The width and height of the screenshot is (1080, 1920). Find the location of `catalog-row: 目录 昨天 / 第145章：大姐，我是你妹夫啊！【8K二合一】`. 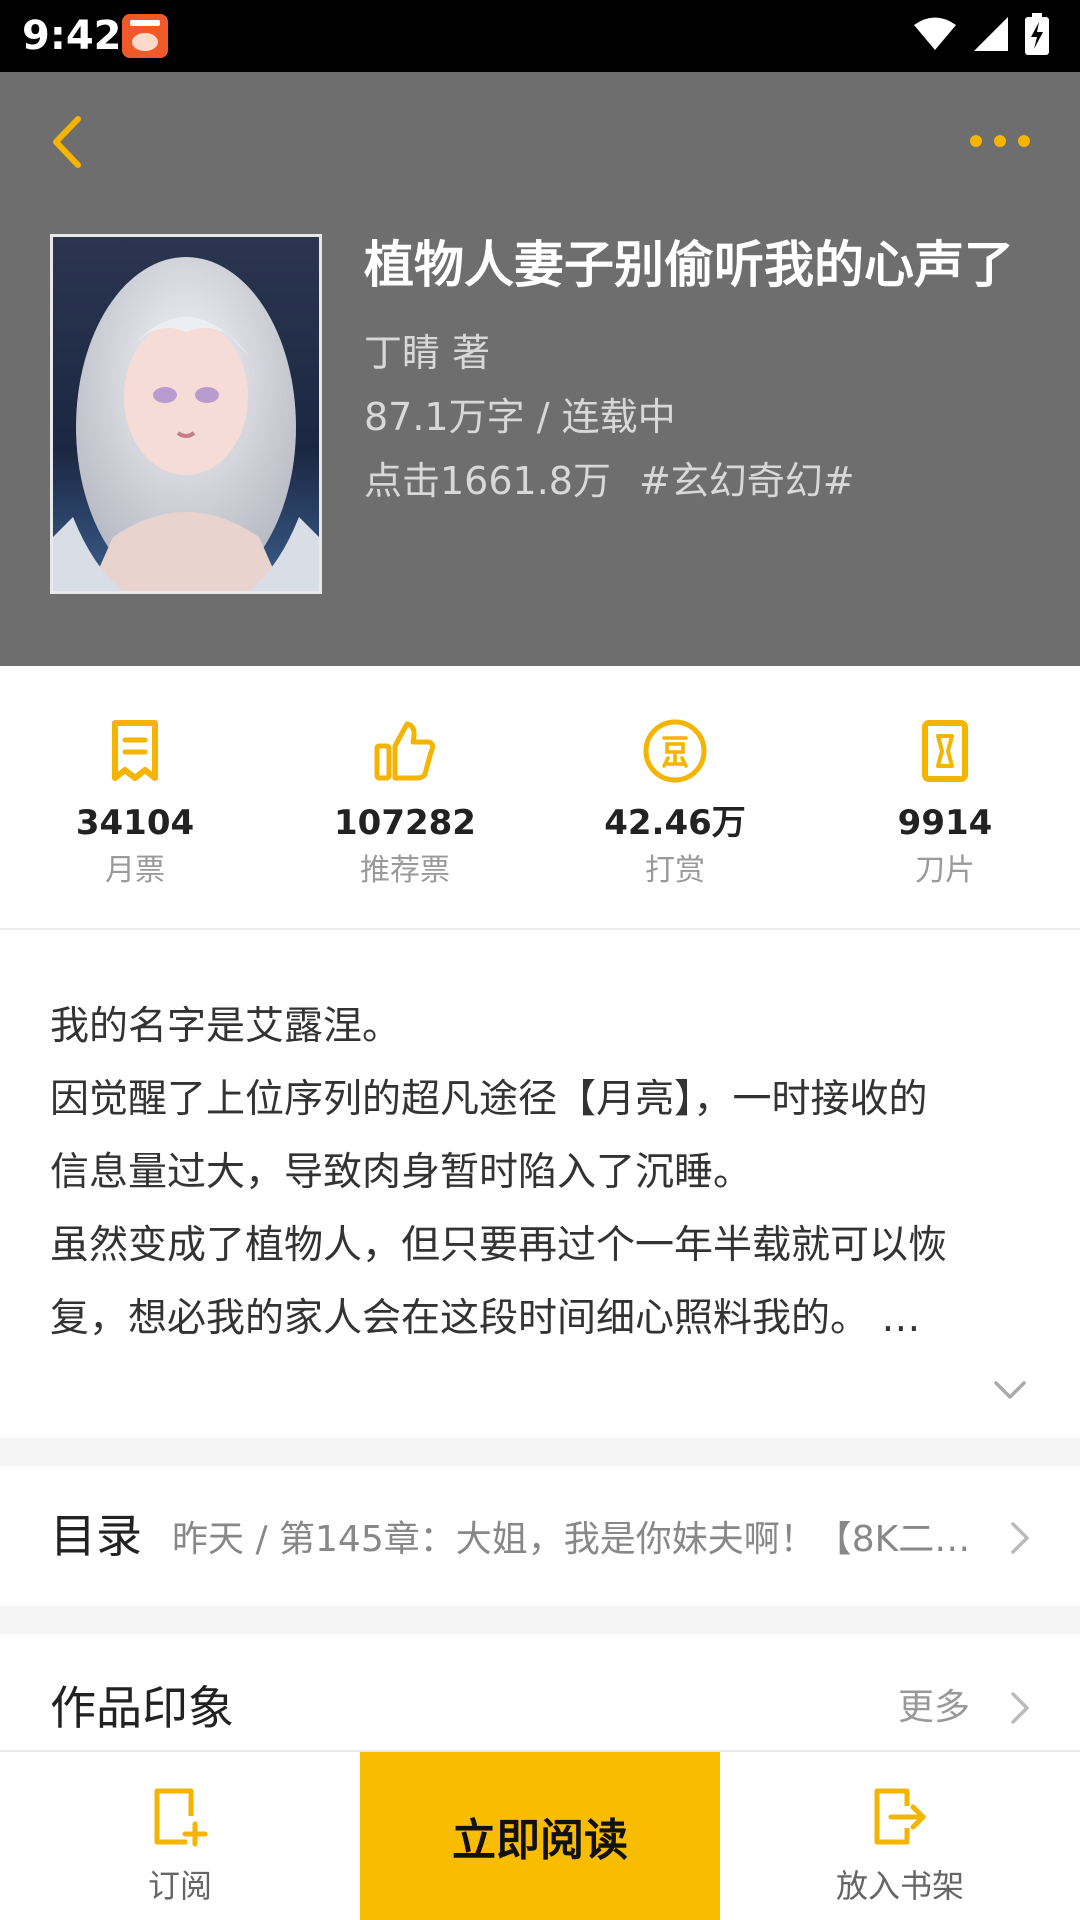

catalog-row: 目录 昨天 / 第145章：大姐，我是你妹夫啊！【8K二合一】 is located at coordinates (540, 1536).